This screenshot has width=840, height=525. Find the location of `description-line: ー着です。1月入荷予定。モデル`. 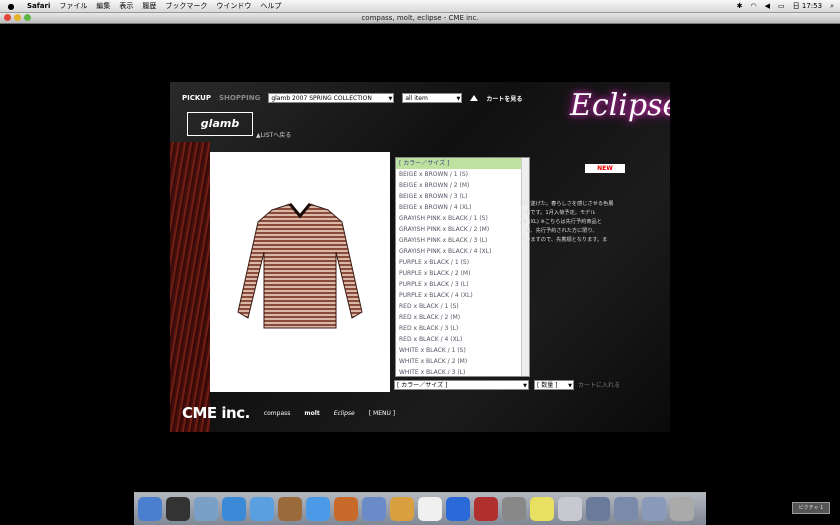

description-line: ー着です。1月入荷予定。モデル is located at coordinates (558, 213).